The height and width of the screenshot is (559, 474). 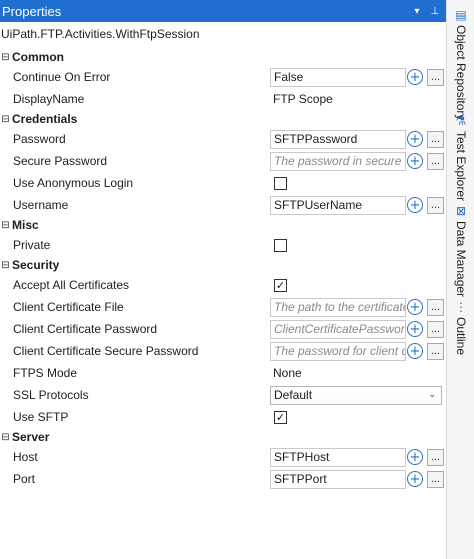 What do you see at coordinates (223, 395) in the screenshot?
I see `property-row-ssl-protocols: SSL Protocols Default ⌄` at bounding box center [223, 395].